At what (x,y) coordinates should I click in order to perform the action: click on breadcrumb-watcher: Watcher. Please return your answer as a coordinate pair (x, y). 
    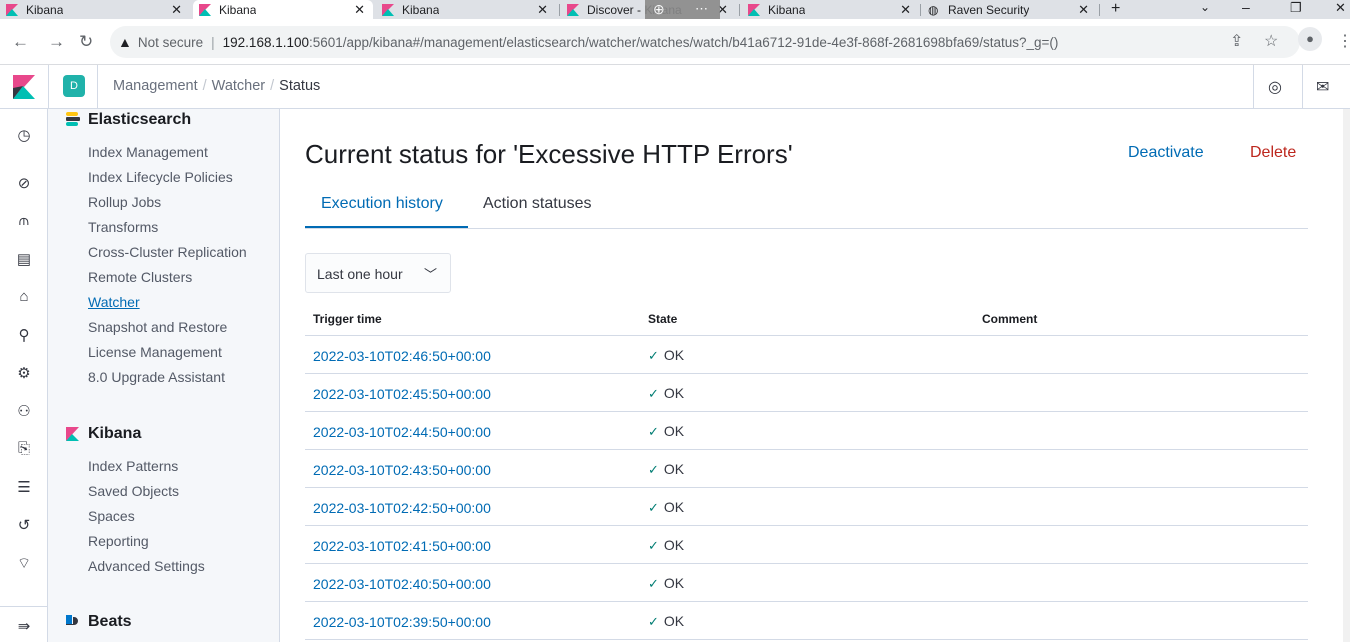
    Looking at the image, I should click on (238, 86).